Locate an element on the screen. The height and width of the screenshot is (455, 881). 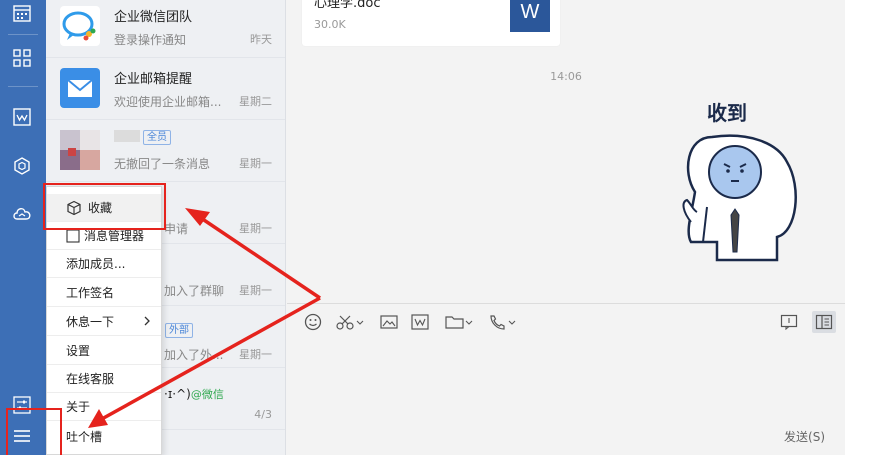
sticker-text: 收到 is located at coordinates (727, 113).